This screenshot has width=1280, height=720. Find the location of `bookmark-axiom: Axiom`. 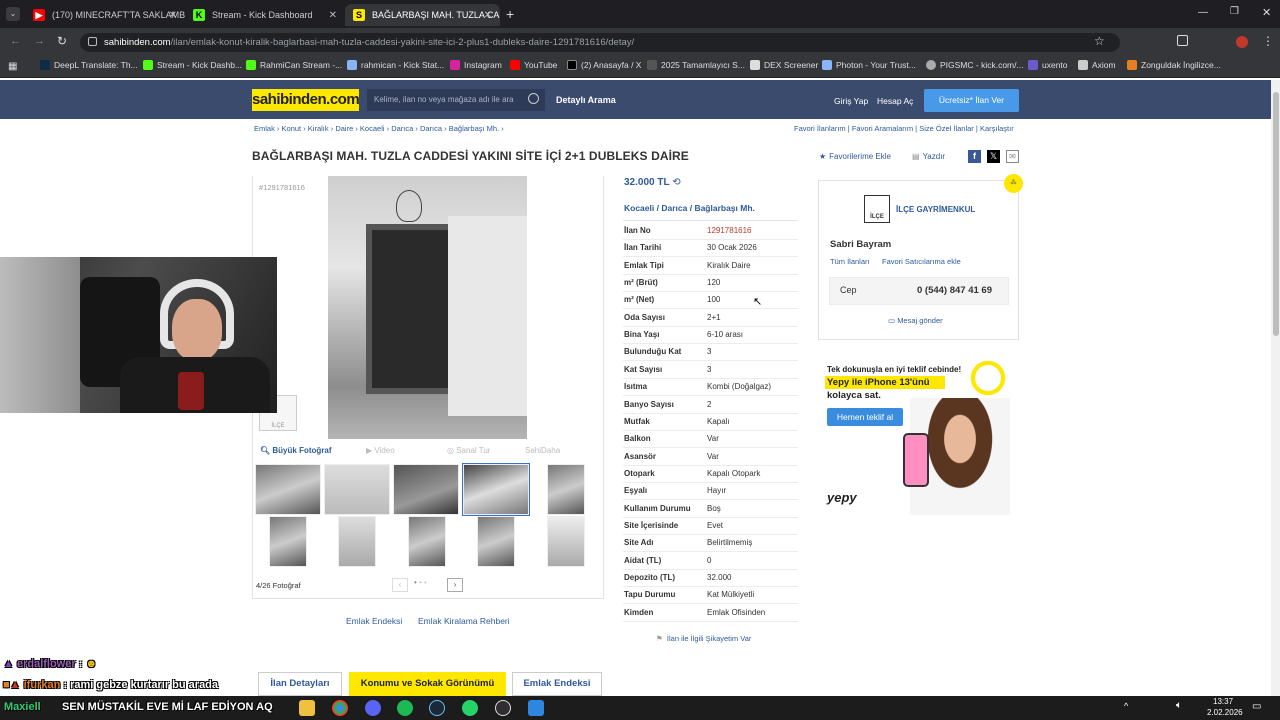

bookmark-axiom: Axiom is located at coordinates (1097, 65).